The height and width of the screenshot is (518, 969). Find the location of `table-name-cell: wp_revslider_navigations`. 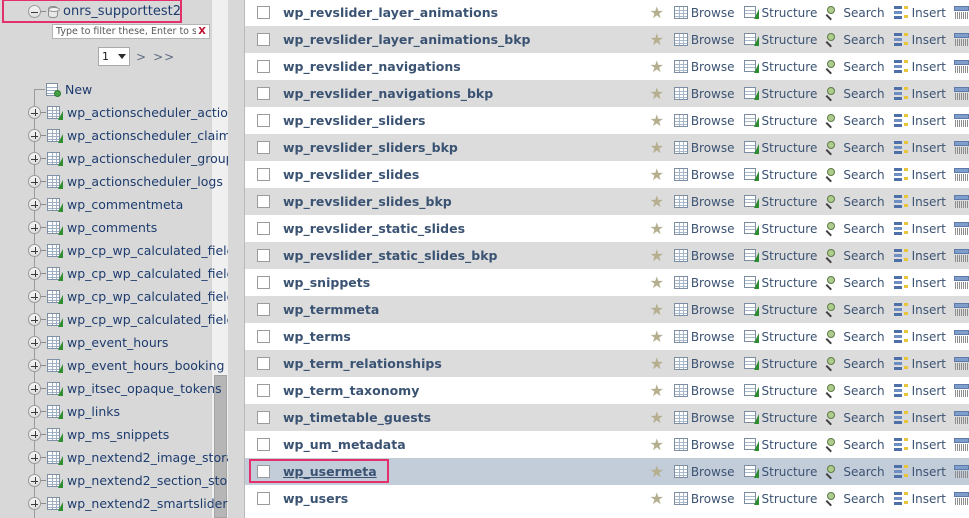

table-name-cell: wp_revslider_navigations is located at coordinates (463, 66).